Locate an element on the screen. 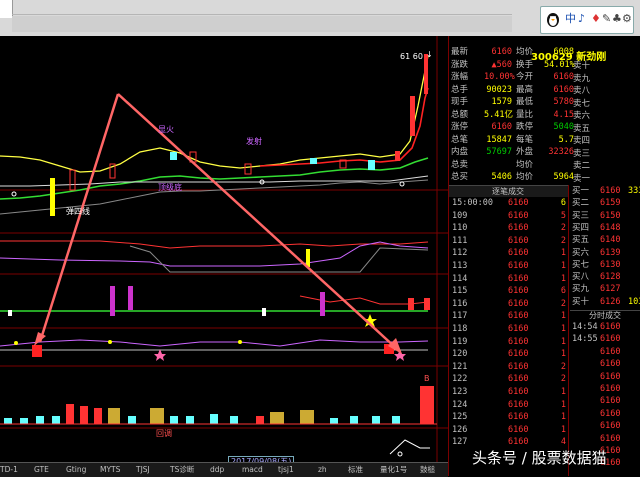 This screenshot has width=640, height=477. quote-label-2: 跌停 is located at coordinates (525, 127).